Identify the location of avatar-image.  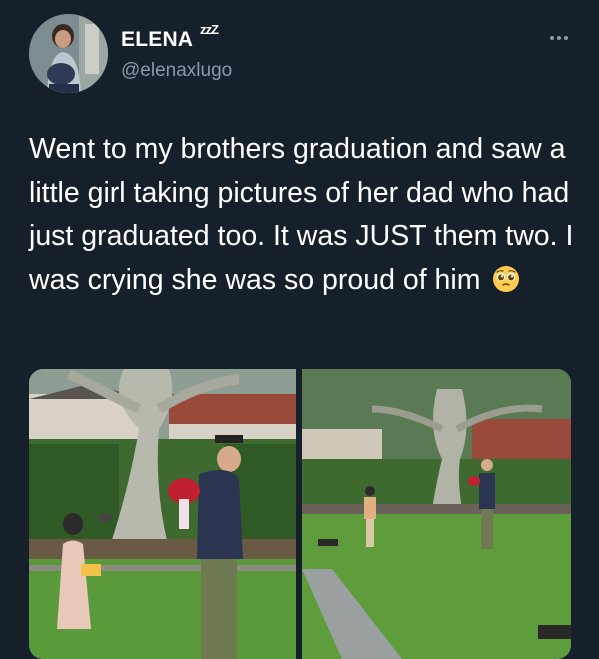
(68, 53).